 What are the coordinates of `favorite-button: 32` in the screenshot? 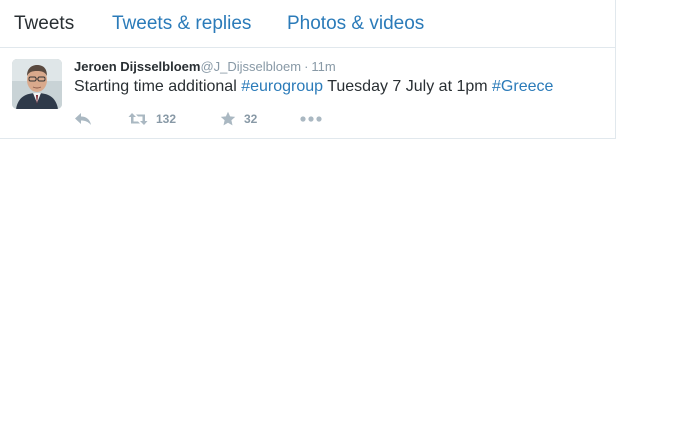 It's located at (238, 119).